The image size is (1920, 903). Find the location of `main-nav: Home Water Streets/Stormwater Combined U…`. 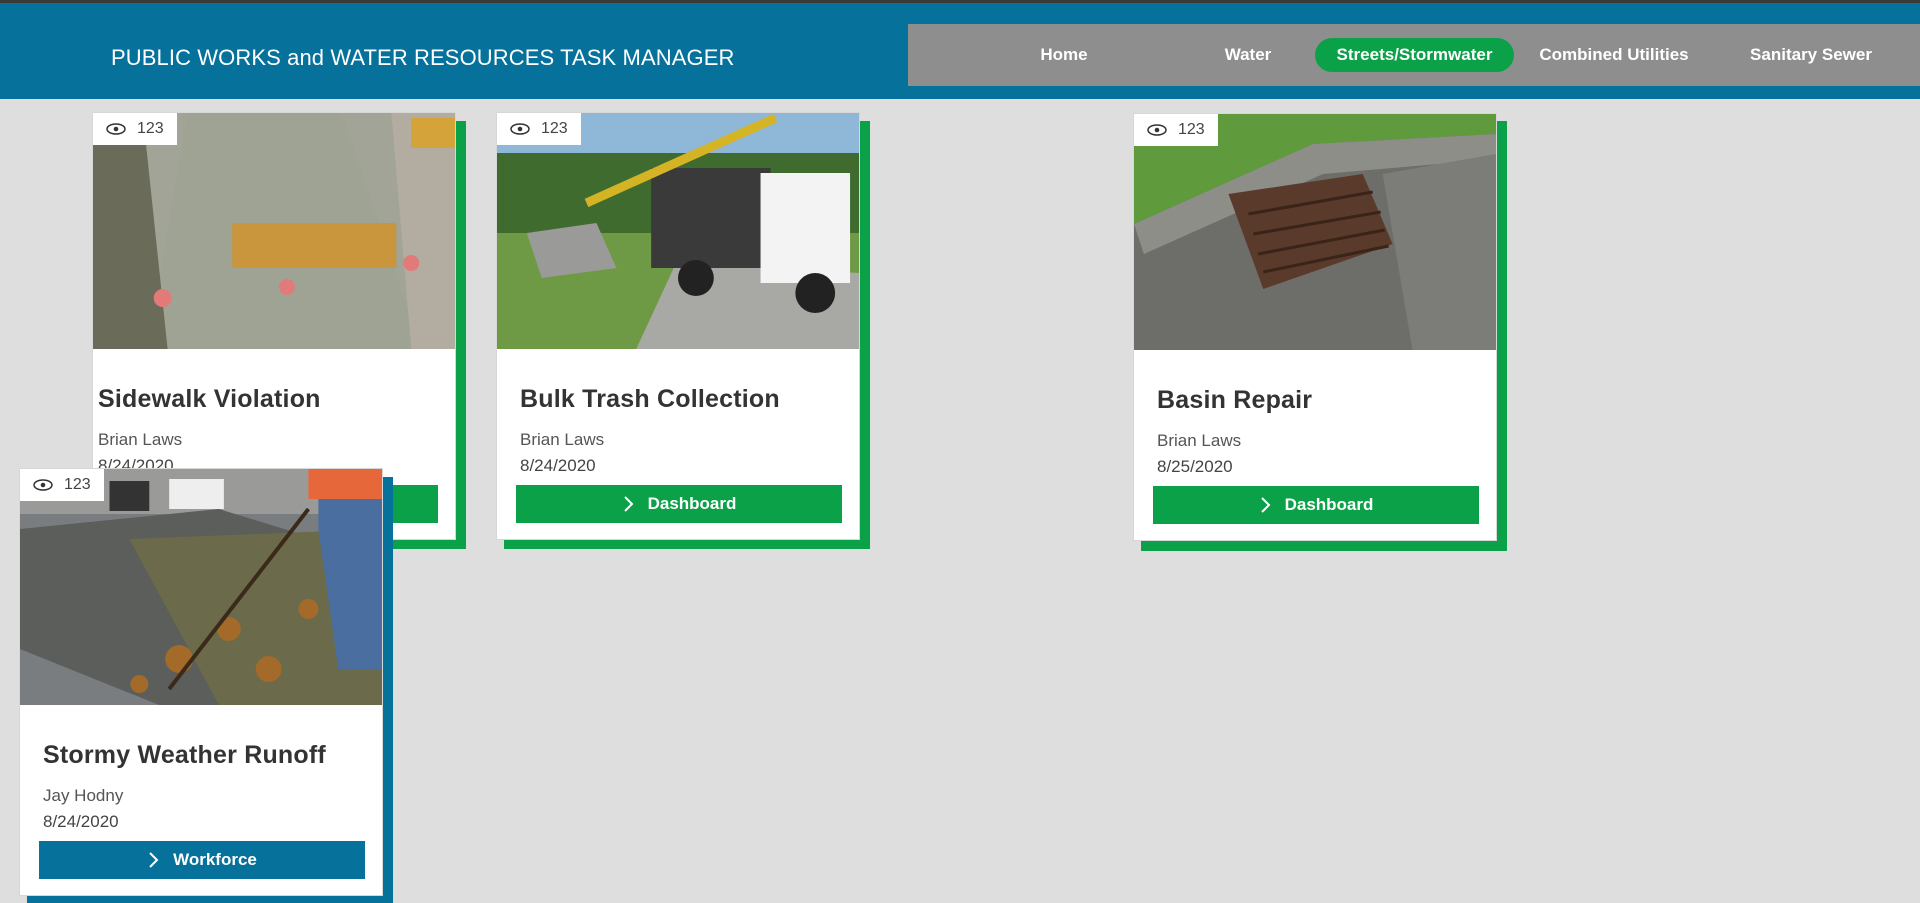

main-nav: Home Water Streets/Stormwater Combined U… is located at coordinates (1414, 55).